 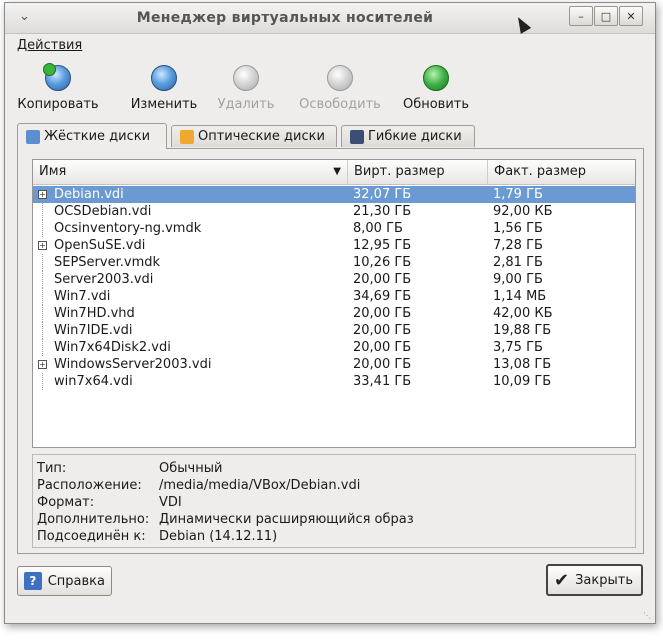 I want to click on row-name: Server2003.vdi, so click(x=104, y=279).